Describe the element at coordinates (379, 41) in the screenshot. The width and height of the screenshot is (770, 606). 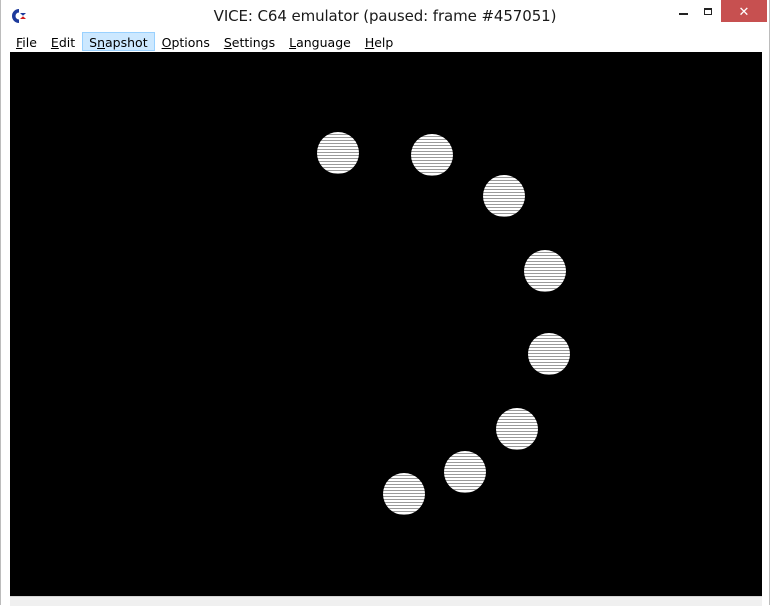
I see `menu-help: Help` at that location.